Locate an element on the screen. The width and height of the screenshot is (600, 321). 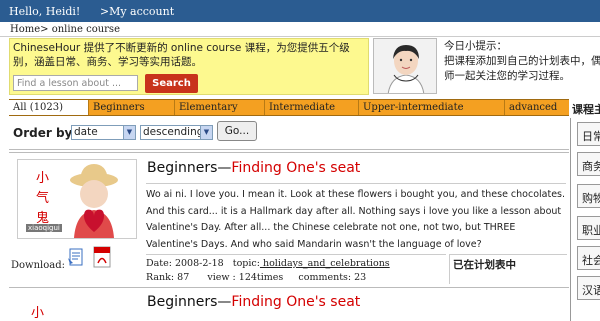
sidebar-item-shopping: 购物 is located at coordinates (588, 196).